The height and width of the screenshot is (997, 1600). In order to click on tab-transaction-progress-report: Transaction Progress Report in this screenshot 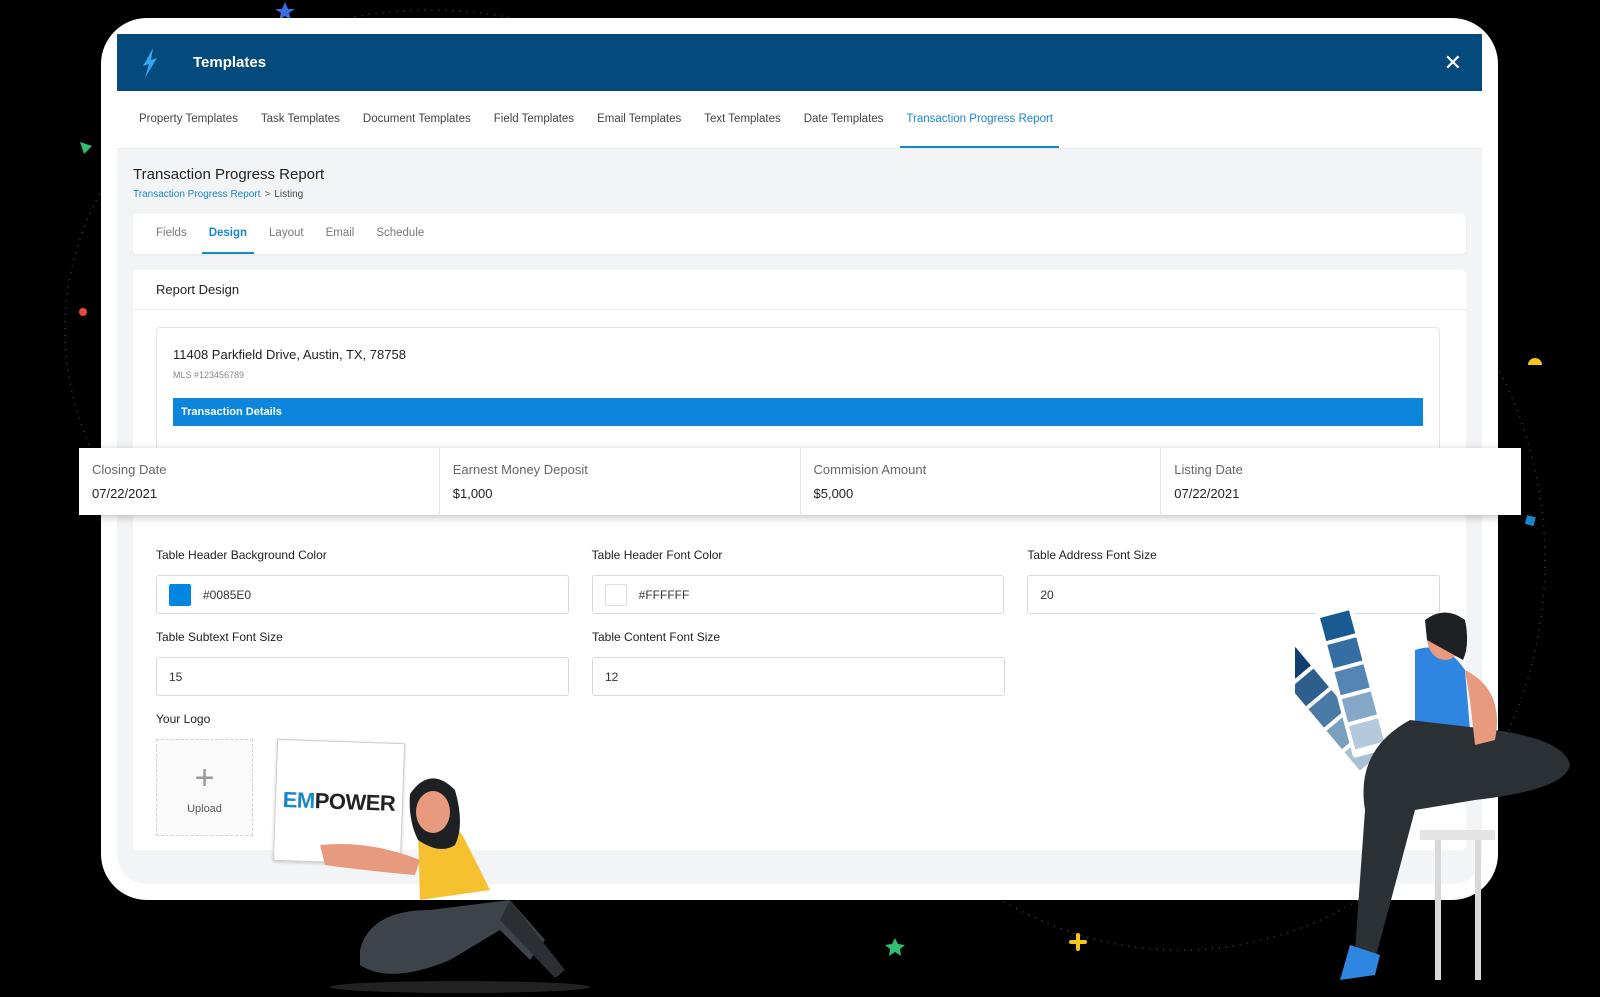, I will do `click(980, 119)`.